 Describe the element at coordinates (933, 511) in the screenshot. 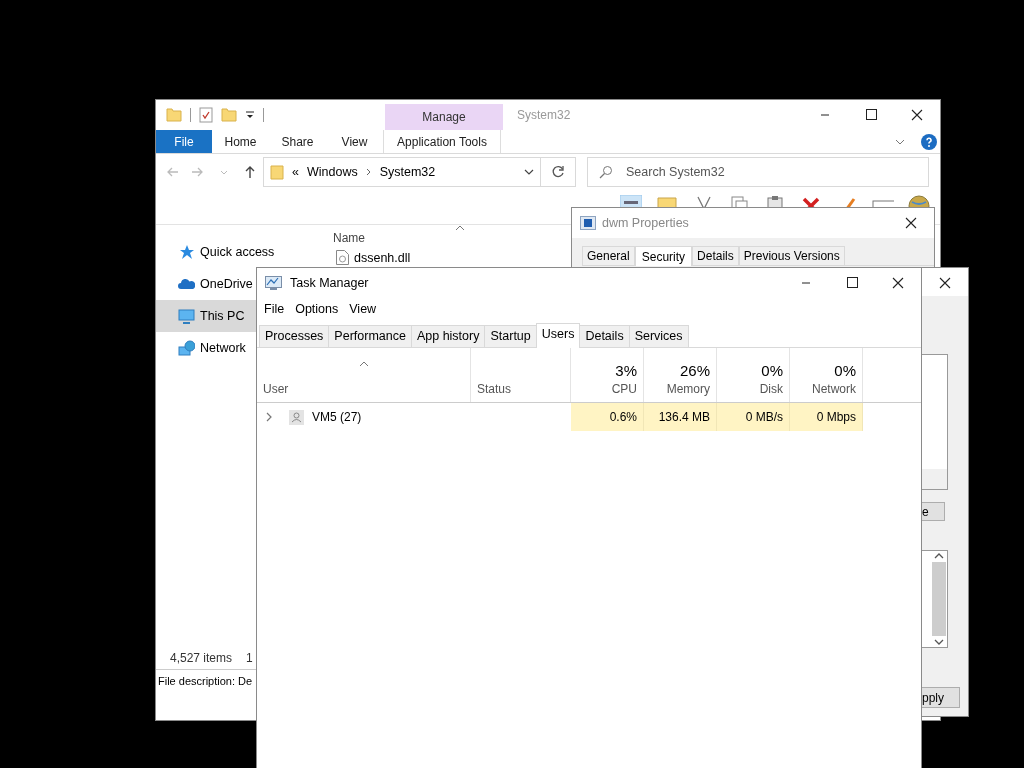

I see `dialog-button: e` at that location.